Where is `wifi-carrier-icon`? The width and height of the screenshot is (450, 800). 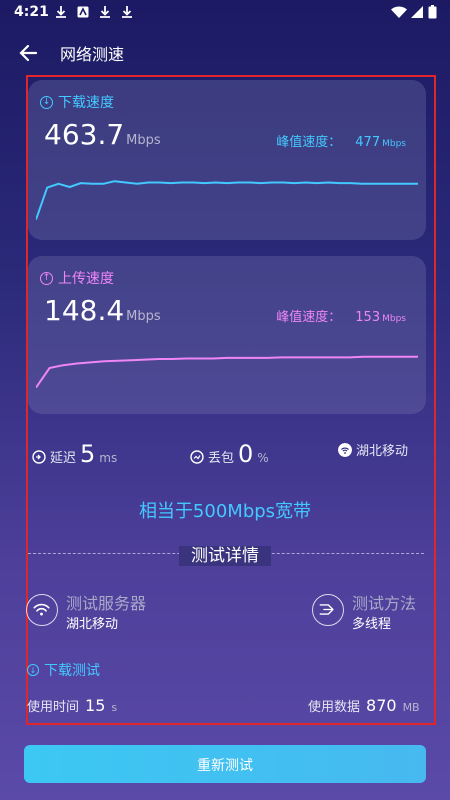
wifi-carrier-icon is located at coordinates (345, 450).